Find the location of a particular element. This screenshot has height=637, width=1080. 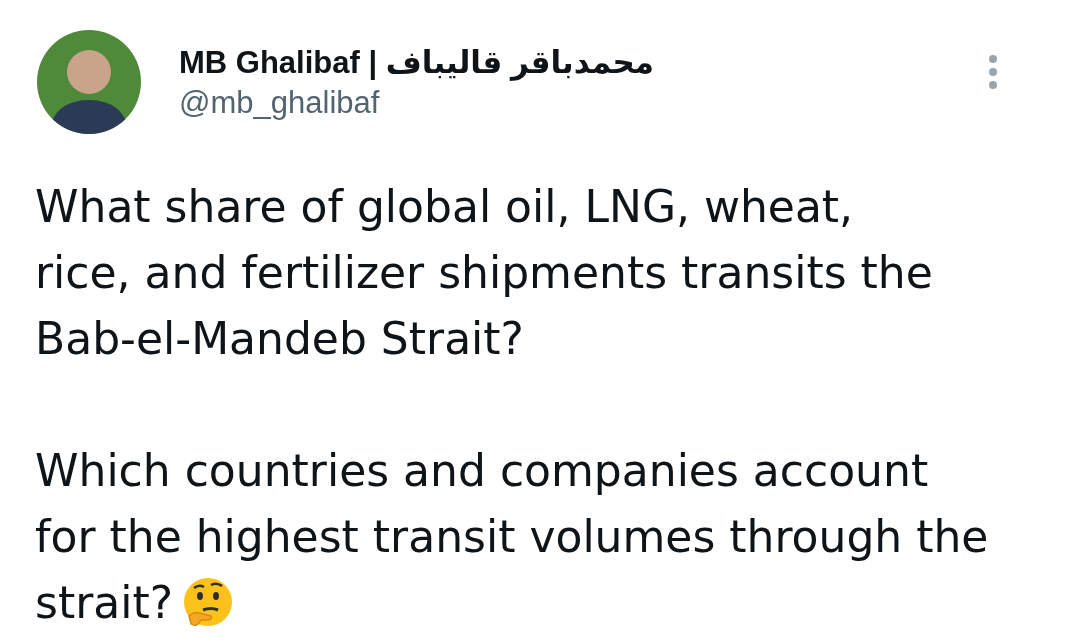

tweet-text-line: Bab-el-Mandeb Strait? is located at coordinates (279, 339).